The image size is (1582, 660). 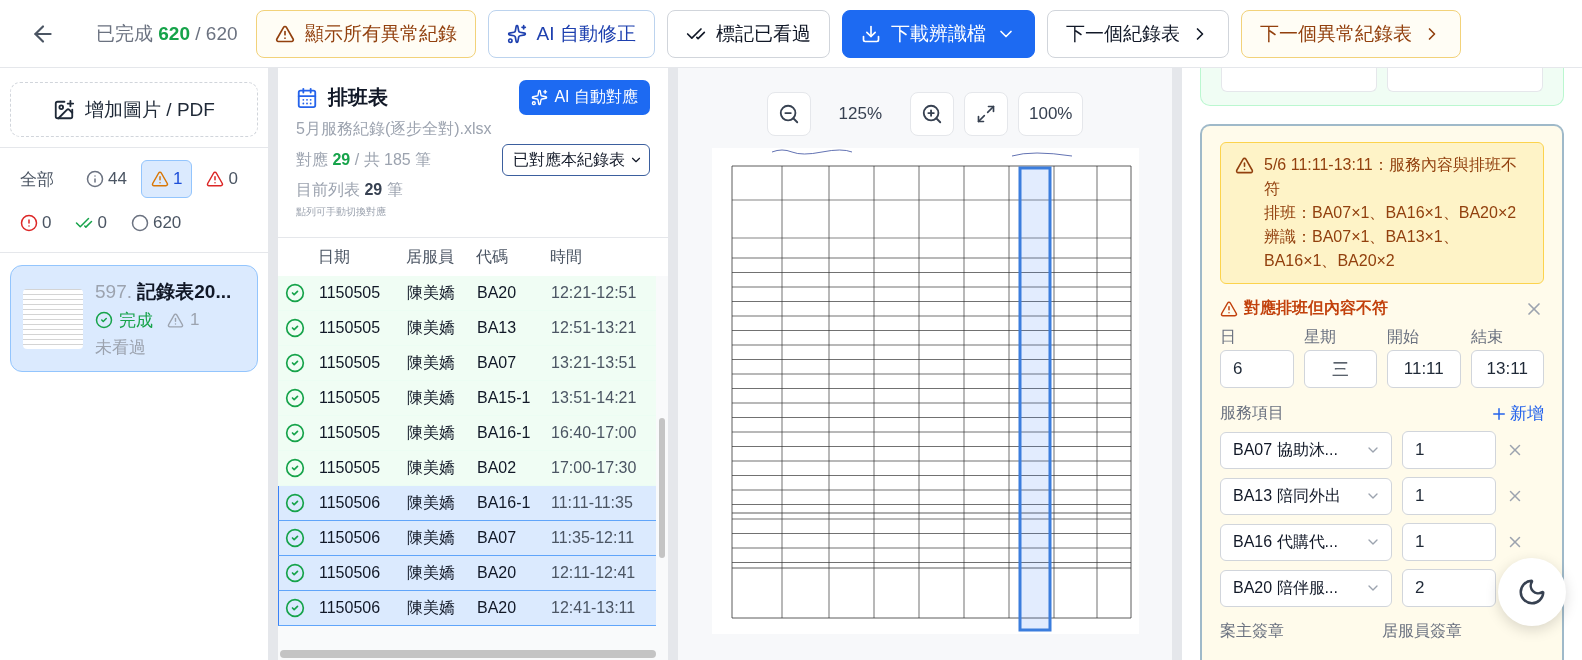 I want to click on table-cell-text: 12:41-13:11, so click(x=594, y=608).